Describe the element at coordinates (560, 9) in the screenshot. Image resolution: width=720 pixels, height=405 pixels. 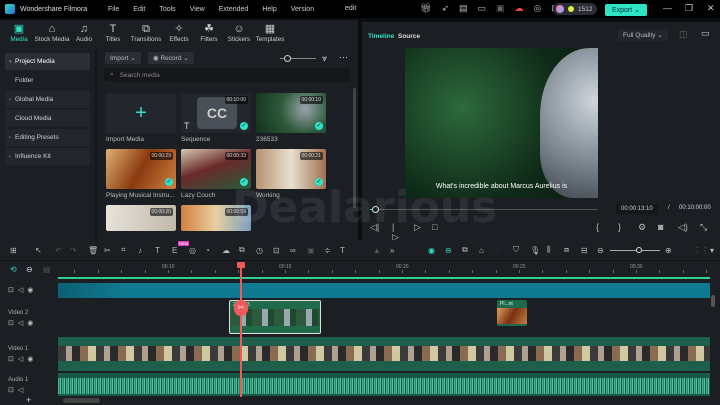
I see `avatar` at that location.